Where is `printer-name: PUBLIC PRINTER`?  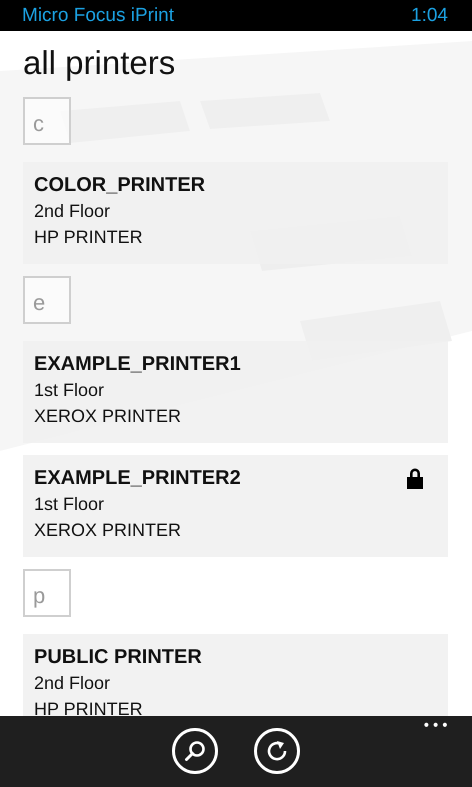 printer-name: PUBLIC PRINTER is located at coordinates (118, 657).